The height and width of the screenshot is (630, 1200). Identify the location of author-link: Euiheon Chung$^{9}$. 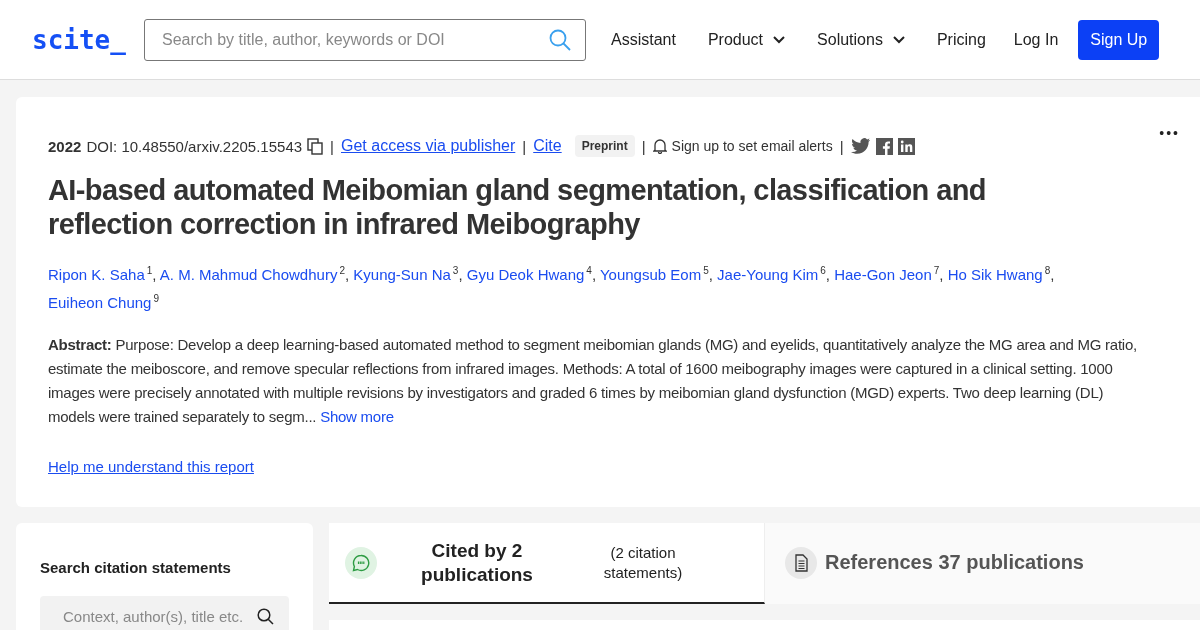
(103, 302).